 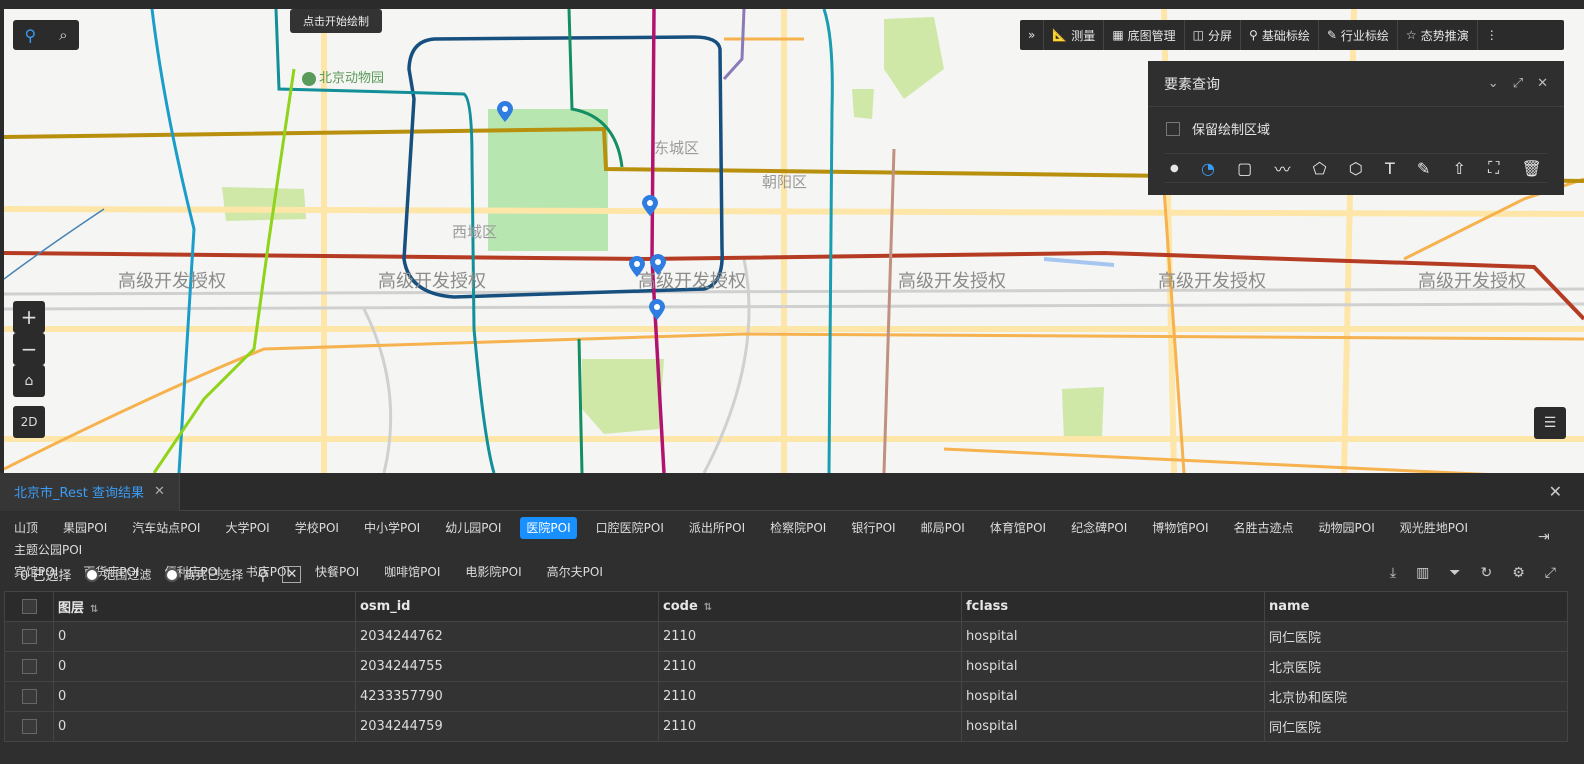 What do you see at coordinates (204, 606) in the screenshot?
I see `column-header: 图层 ⇅` at bounding box center [204, 606].